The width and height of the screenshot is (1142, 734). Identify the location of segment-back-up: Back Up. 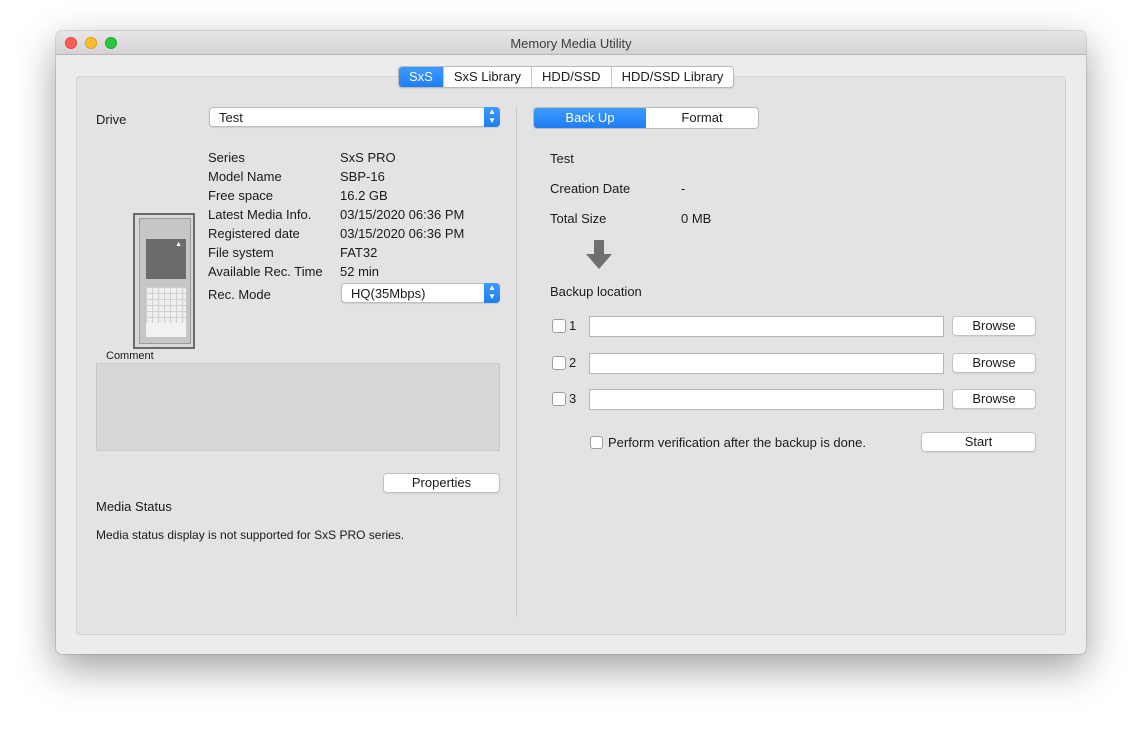
(590, 118).